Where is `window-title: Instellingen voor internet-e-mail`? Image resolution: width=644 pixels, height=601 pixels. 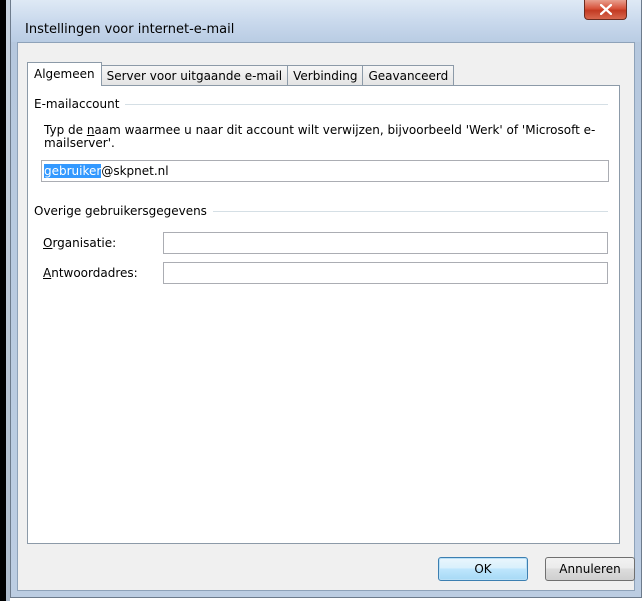 window-title: Instellingen voor internet-e-mail is located at coordinates (130, 29).